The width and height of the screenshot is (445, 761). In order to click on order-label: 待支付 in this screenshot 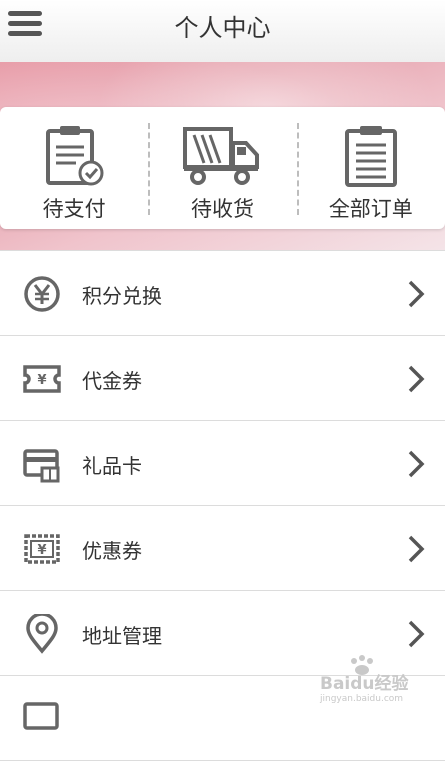, I will do `click(74, 208)`.